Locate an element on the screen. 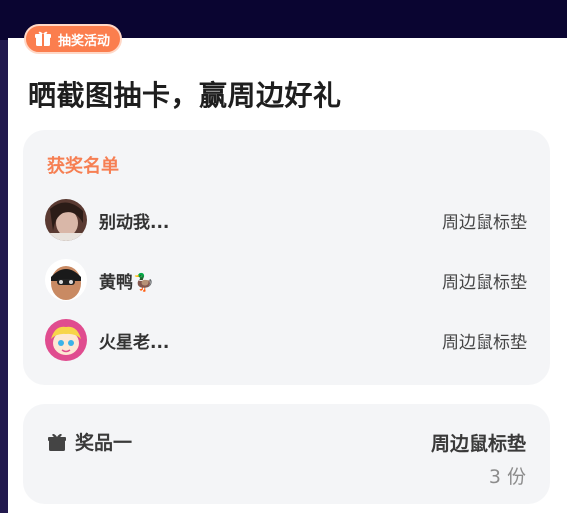  winner-row: 火星老... 周边鼠标垫 is located at coordinates (286, 340).